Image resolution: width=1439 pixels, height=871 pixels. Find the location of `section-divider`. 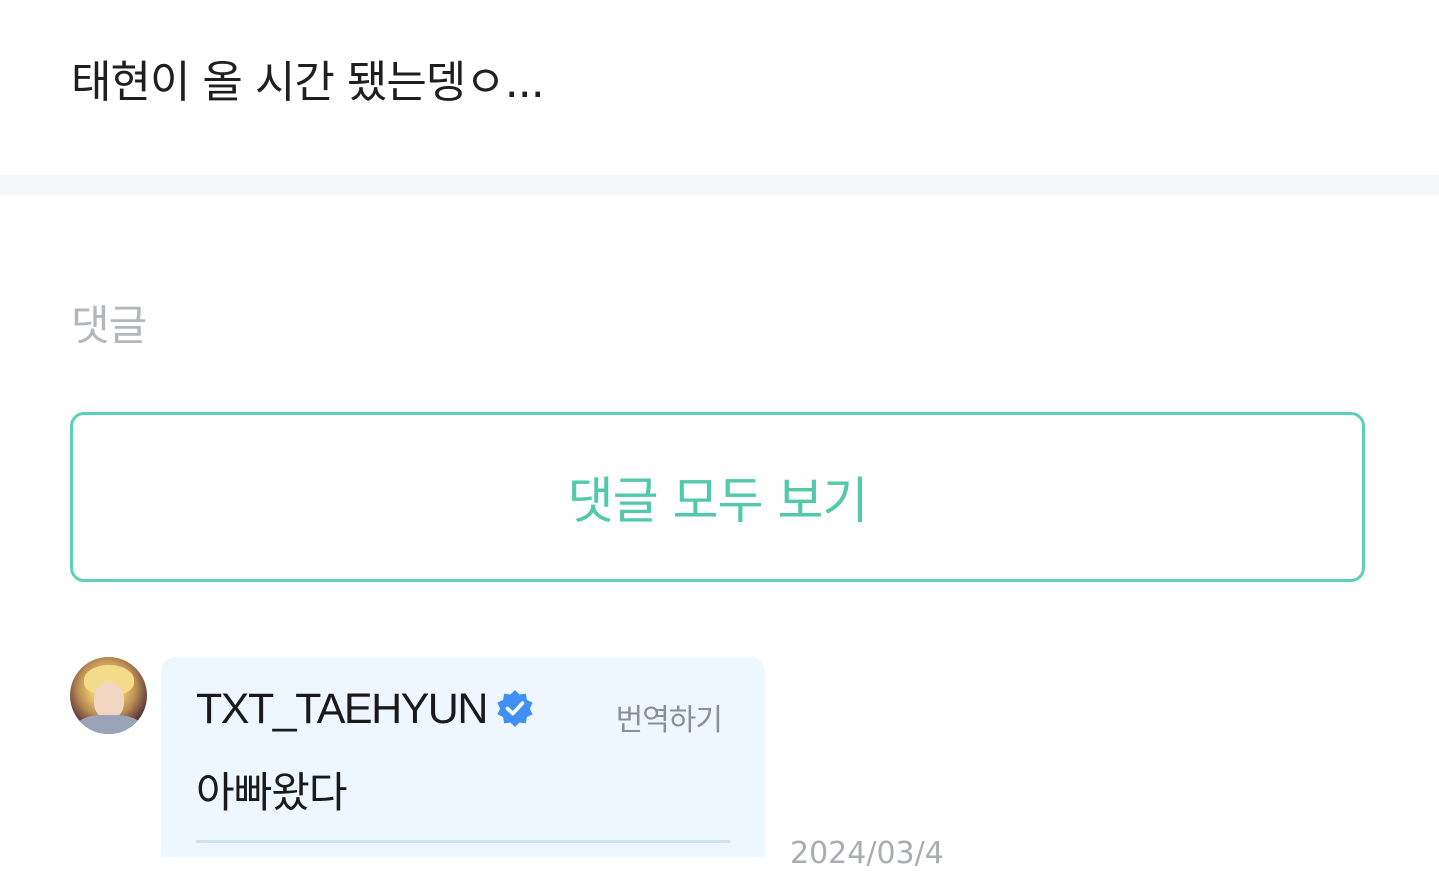

section-divider is located at coordinates (719, 185).